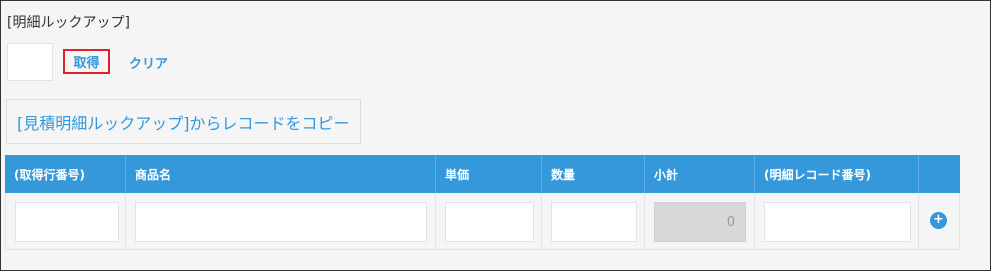 Image resolution: width=991 pixels, height=271 pixels. Describe the element at coordinates (148, 62) in the screenshot. I see `clear-link: クリア` at that location.